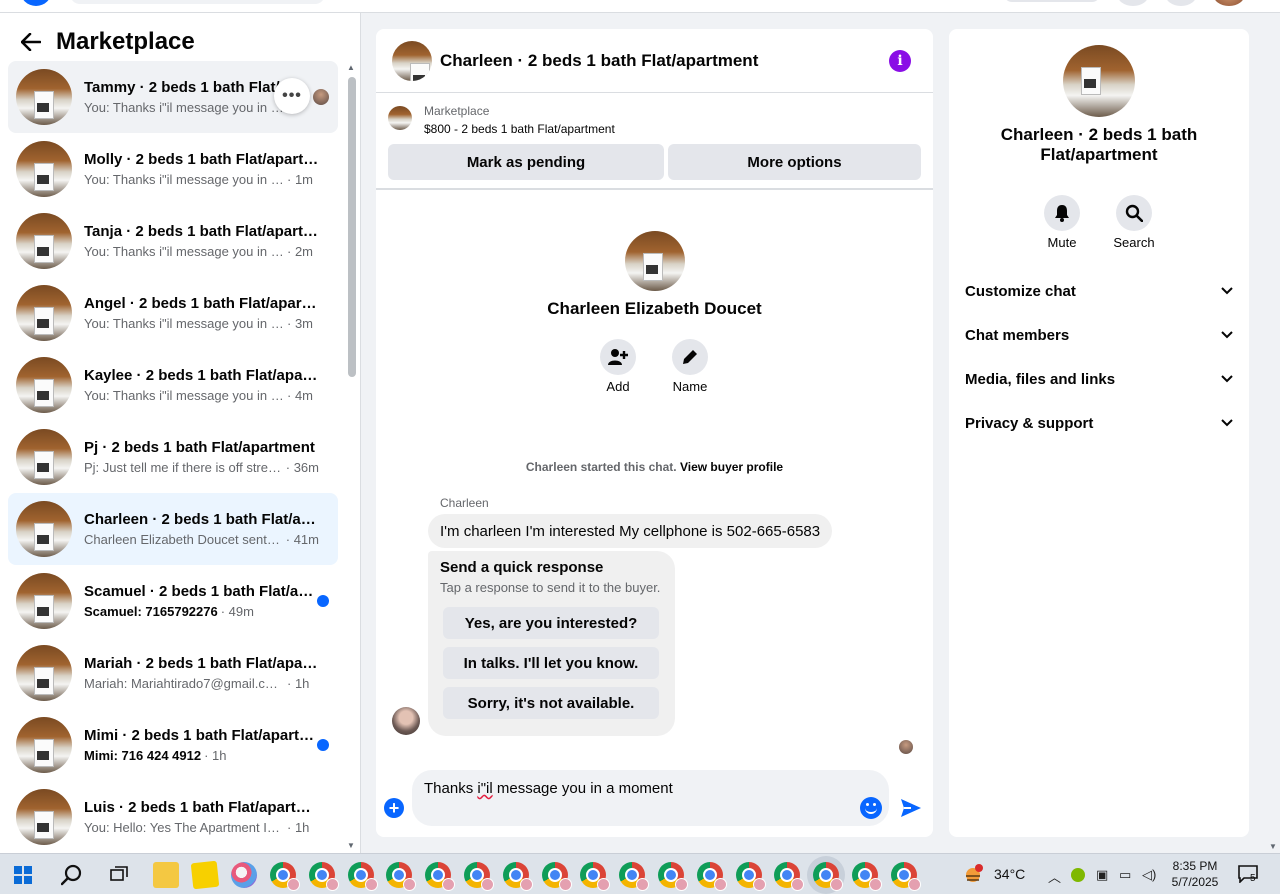 The image size is (1280, 894). Describe the element at coordinates (731, 467) in the screenshot. I see `view-buyer-profile-link: View buyer profile` at that location.